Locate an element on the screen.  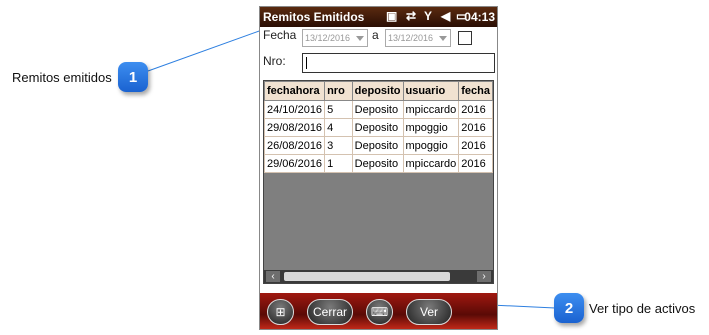
horizontal-scrollbar: ‹ › is located at coordinates (378, 276).